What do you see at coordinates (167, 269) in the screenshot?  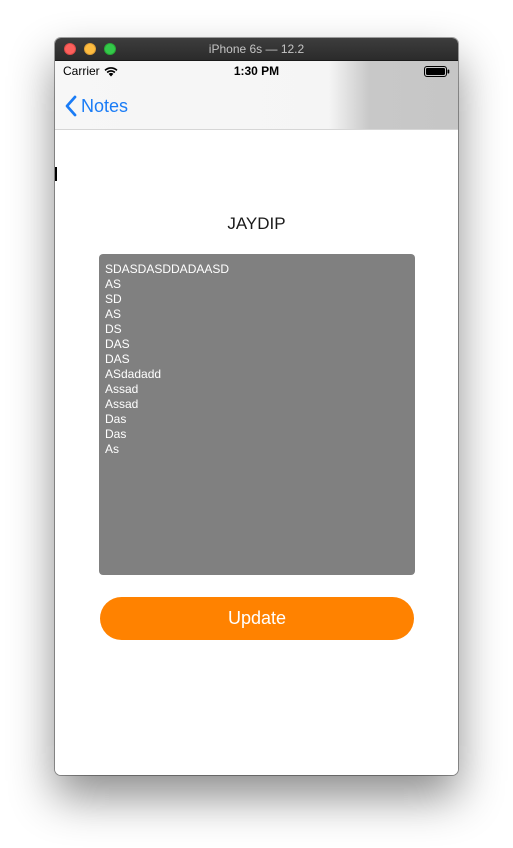 I see `note-line: SDASDASDDADAASD` at bounding box center [167, 269].